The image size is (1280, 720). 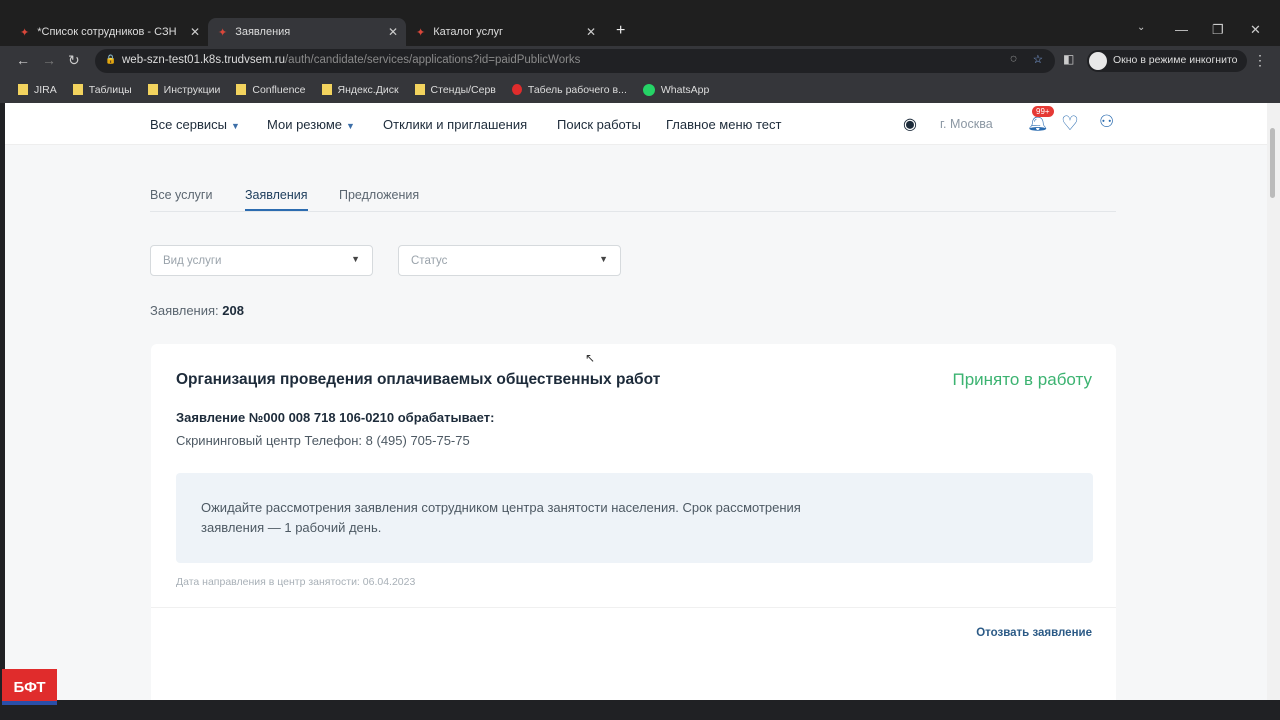 What do you see at coordinates (188, 124) in the screenshot?
I see `menu-label: Все сервисы` at bounding box center [188, 124].